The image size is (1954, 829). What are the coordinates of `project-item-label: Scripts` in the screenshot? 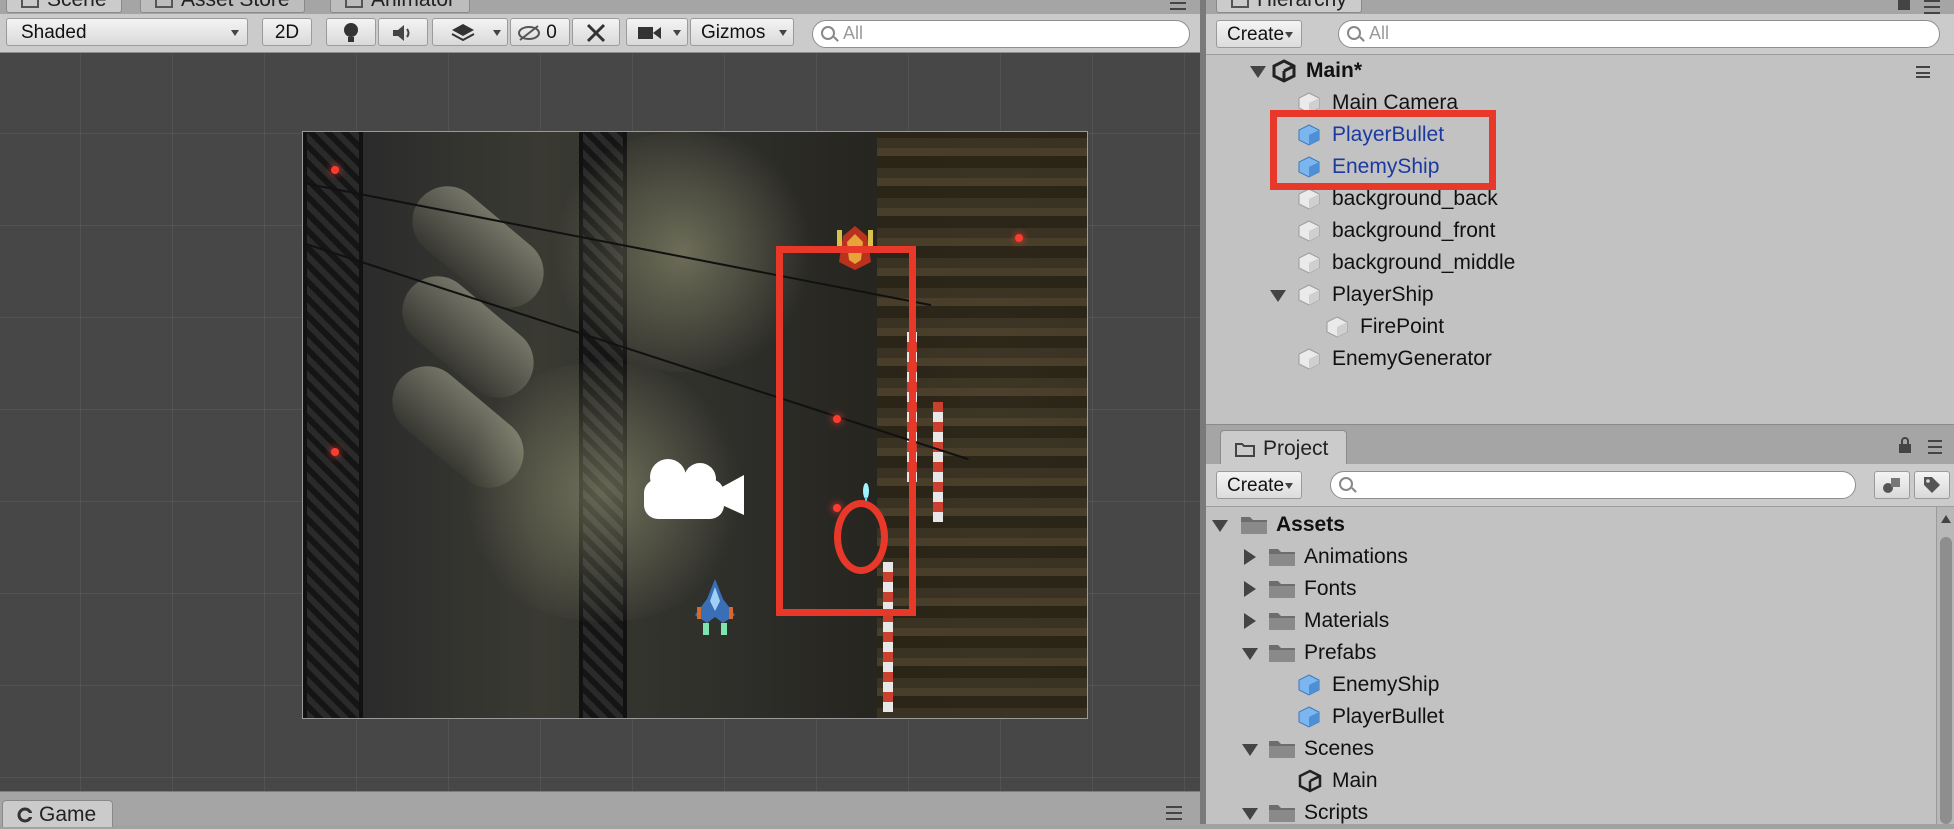 It's located at (1336, 812).